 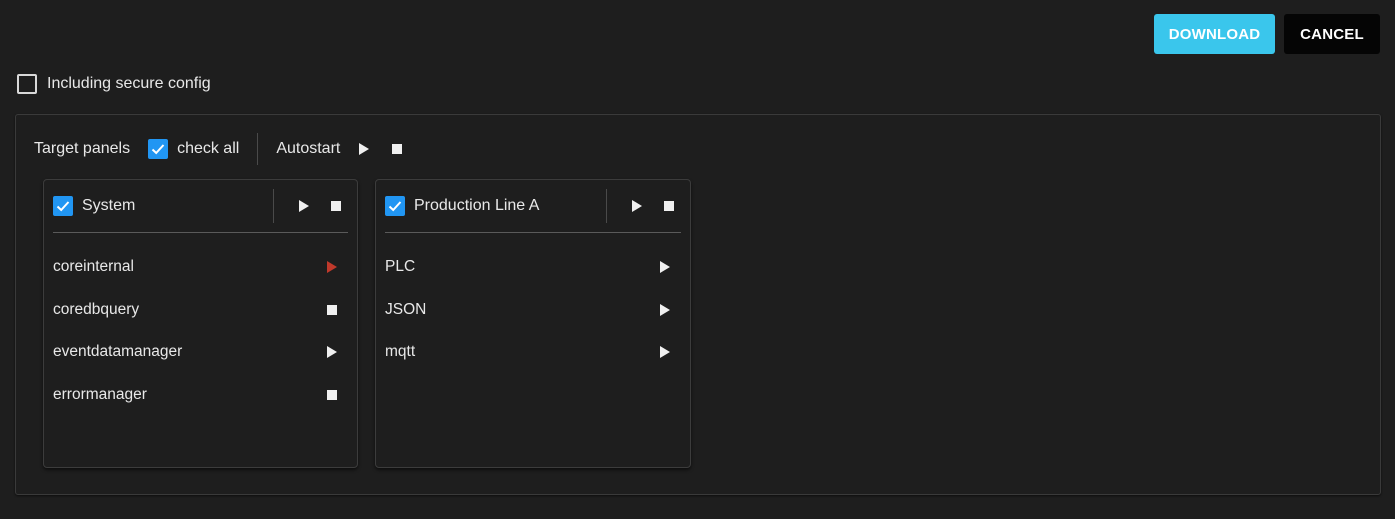 What do you see at coordinates (109, 205) in the screenshot?
I see `panel-title: System` at bounding box center [109, 205].